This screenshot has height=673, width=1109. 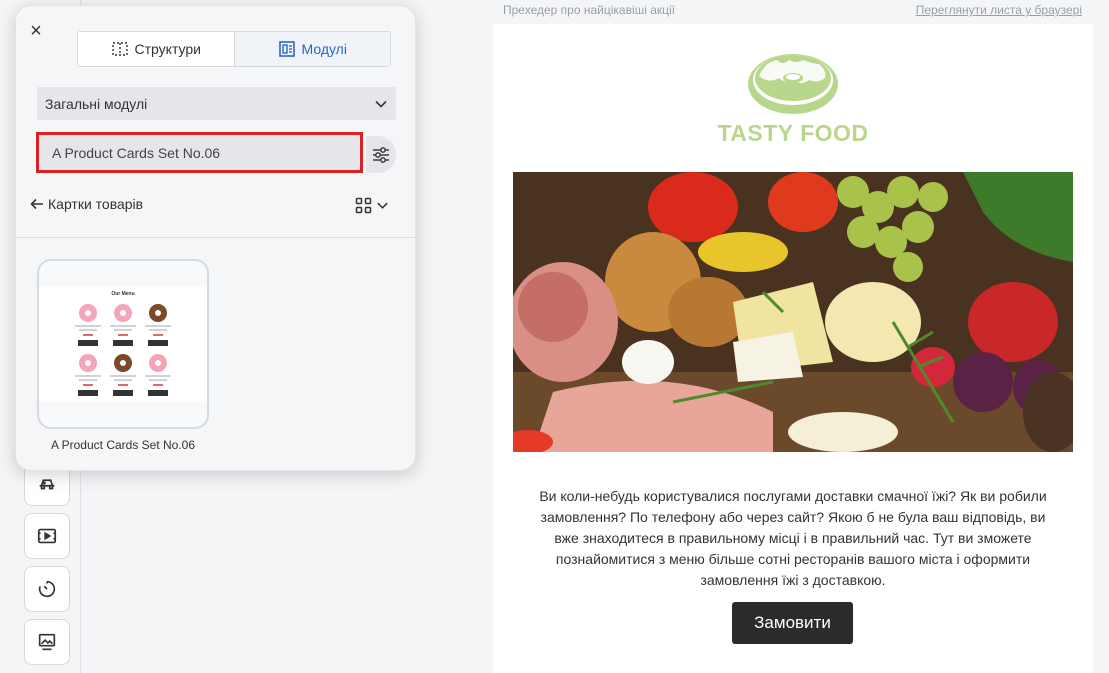 I want to click on tab-modules-label: Модулі, so click(x=324, y=49).